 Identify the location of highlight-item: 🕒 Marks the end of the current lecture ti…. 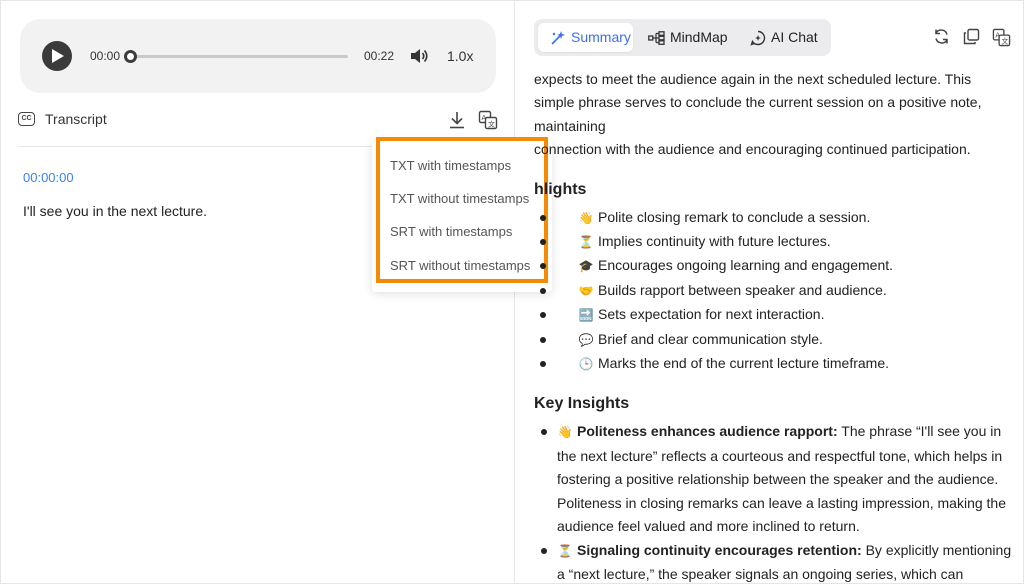
(774, 364).